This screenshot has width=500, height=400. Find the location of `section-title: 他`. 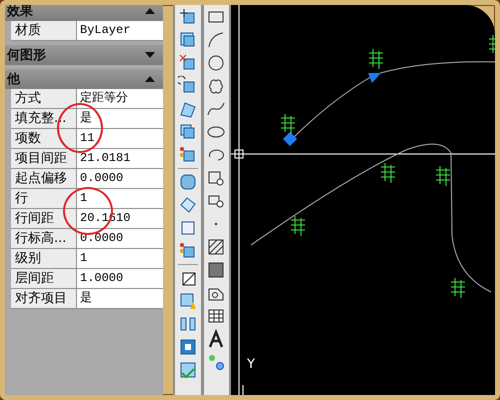

section-title: 他 is located at coordinates (13, 79).